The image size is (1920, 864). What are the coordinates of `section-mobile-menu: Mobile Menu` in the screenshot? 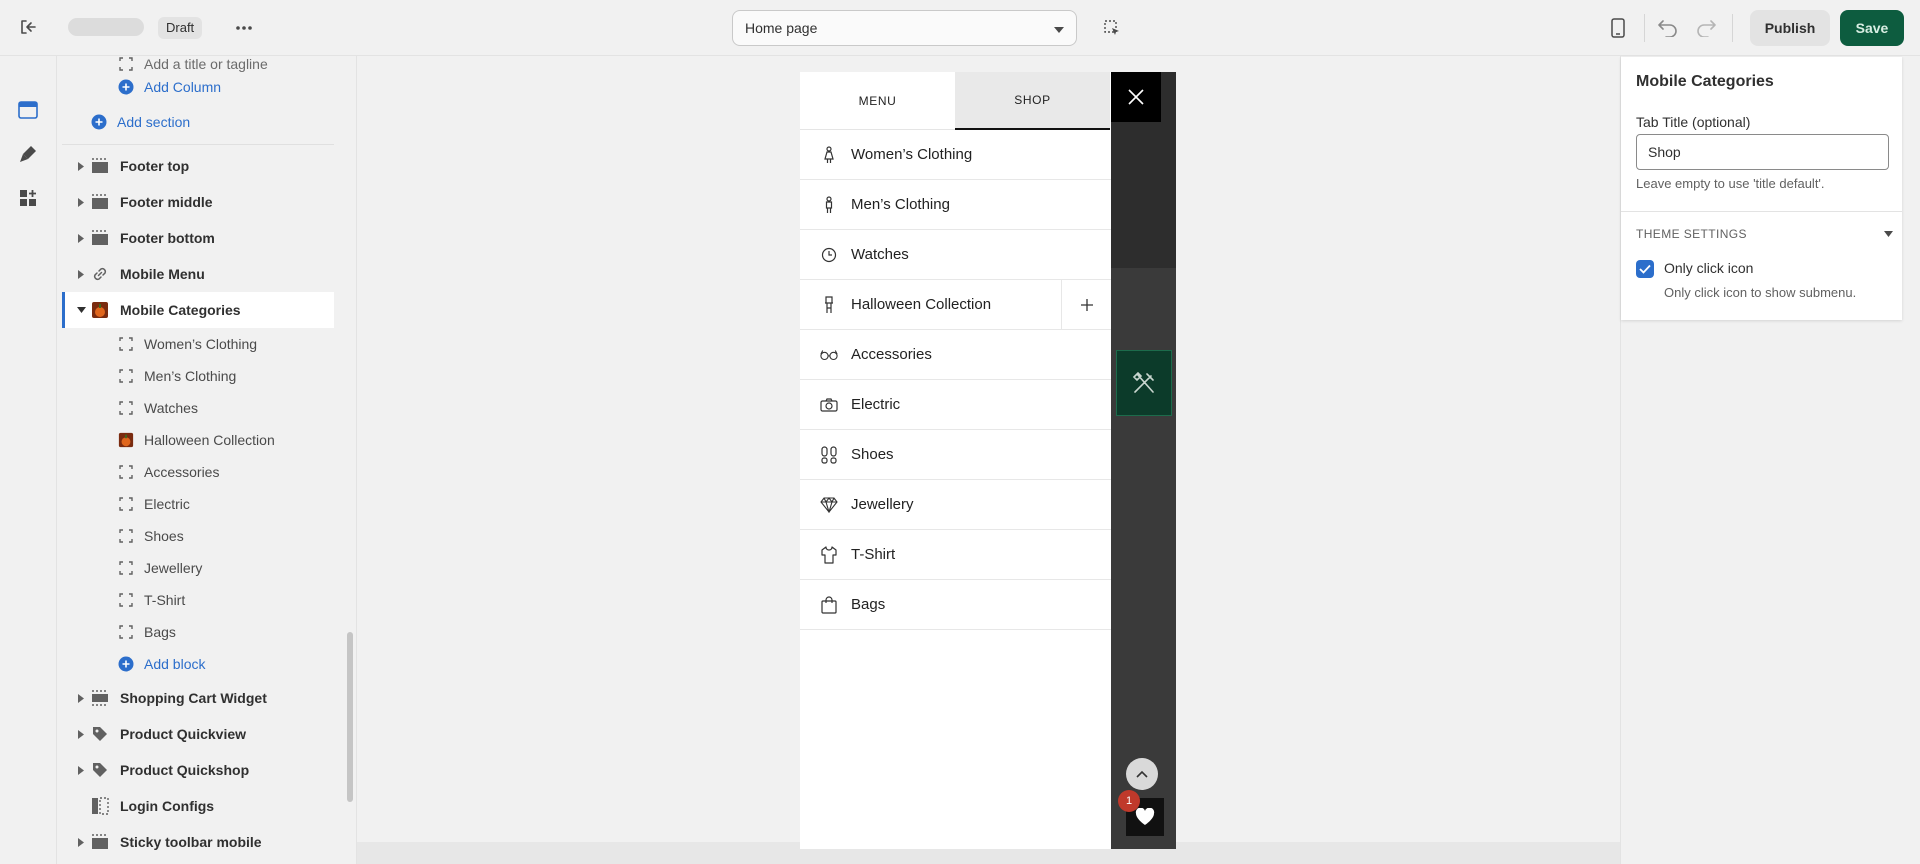 It's located at (198, 274).